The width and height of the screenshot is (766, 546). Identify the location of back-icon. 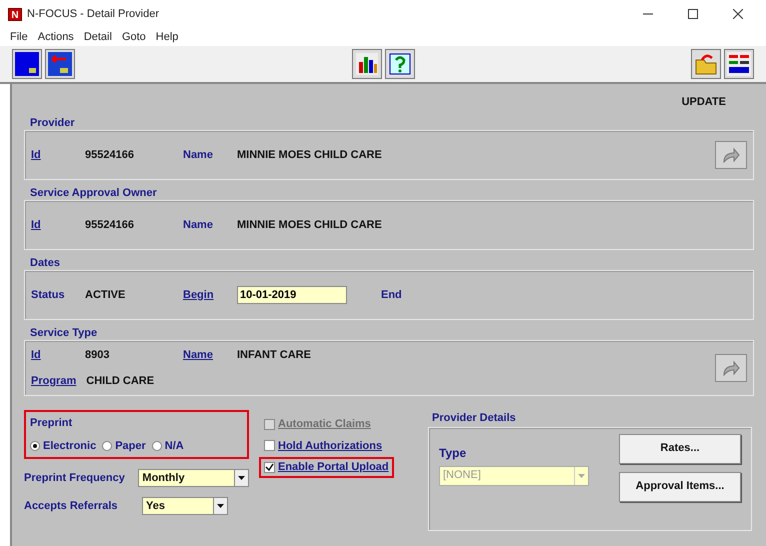
(60, 64).